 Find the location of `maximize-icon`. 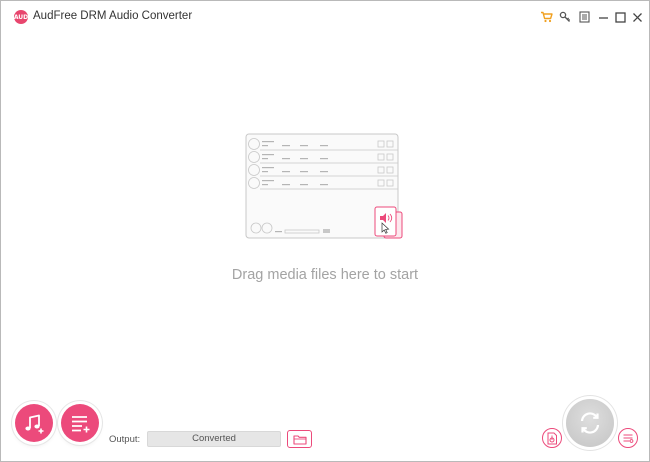

maximize-icon is located at coordinates (620, 17).